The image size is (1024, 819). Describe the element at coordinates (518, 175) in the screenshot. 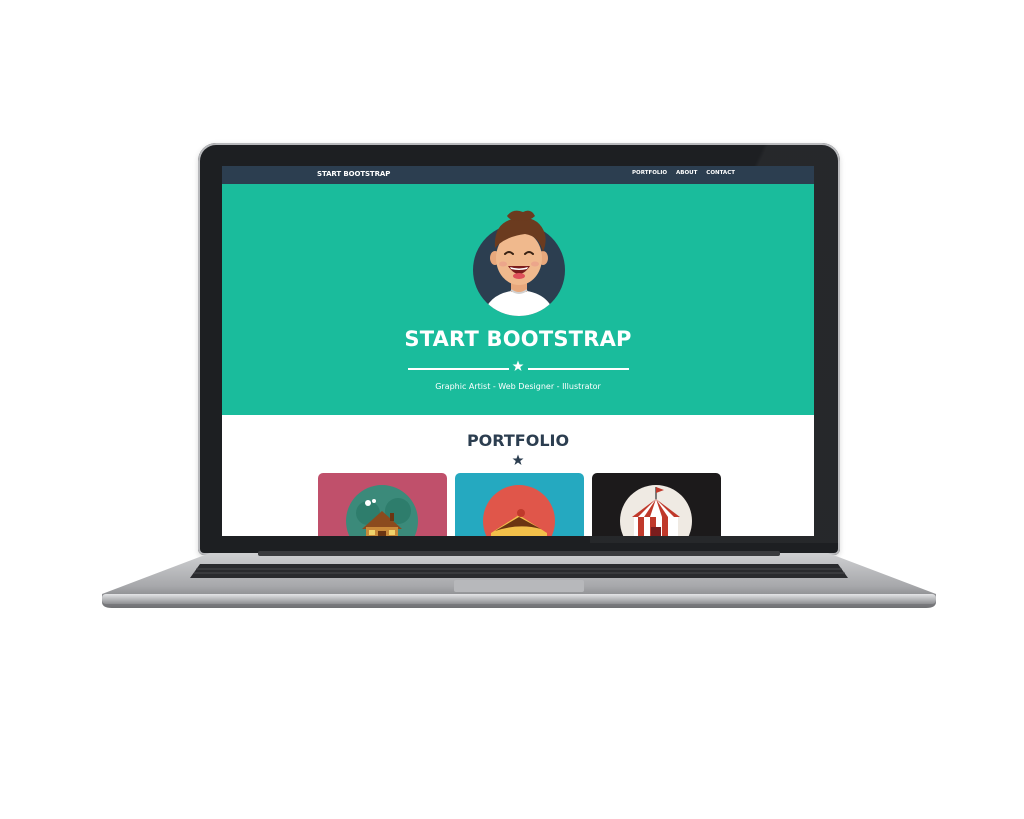

I see `navbar: START BOOTSTRAP PORTFOLIO ABOUT CONTACT` at that location.